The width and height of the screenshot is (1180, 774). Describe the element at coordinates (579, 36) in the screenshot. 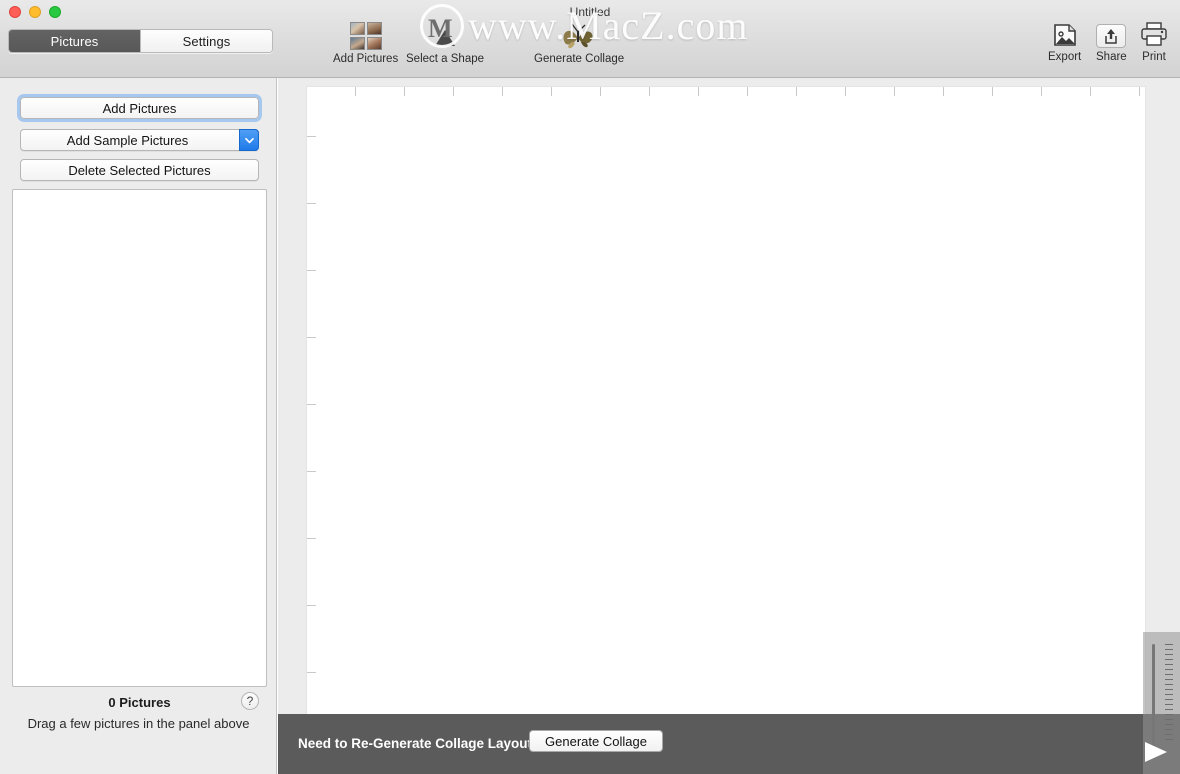

I see `butterfly-icon` at that location.